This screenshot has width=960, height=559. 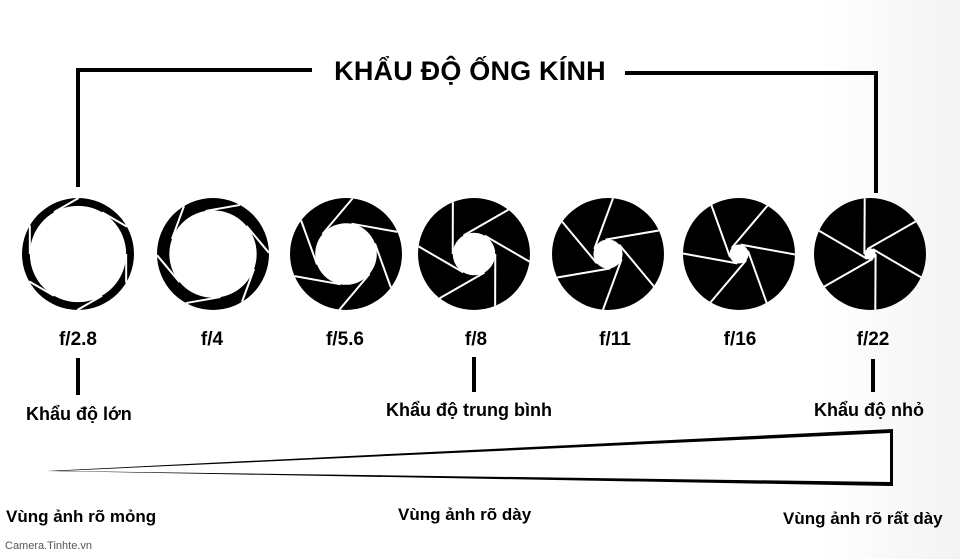 I want to click on fstop-label-f22: f/22, so click(x=873, y=339).